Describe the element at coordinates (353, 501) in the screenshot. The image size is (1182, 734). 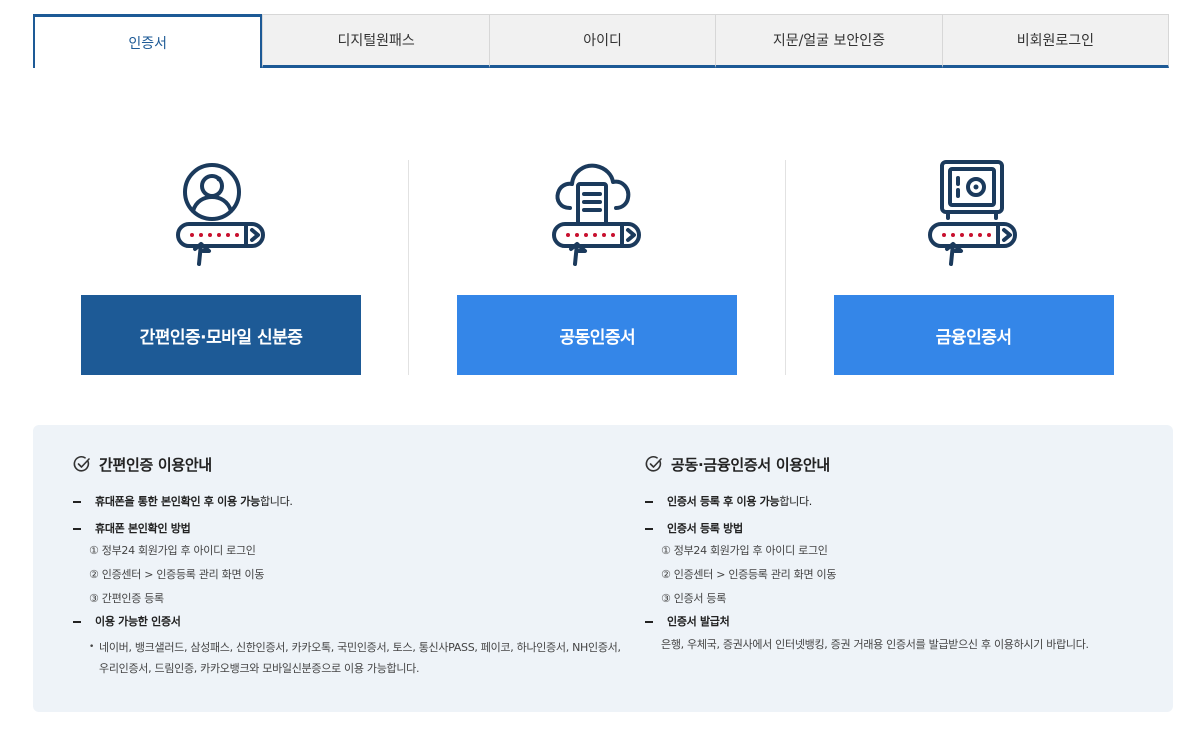
I see `guide-item: 휴대폰을 통한 본인확인 후 이용 가능 합니다.` at that location.